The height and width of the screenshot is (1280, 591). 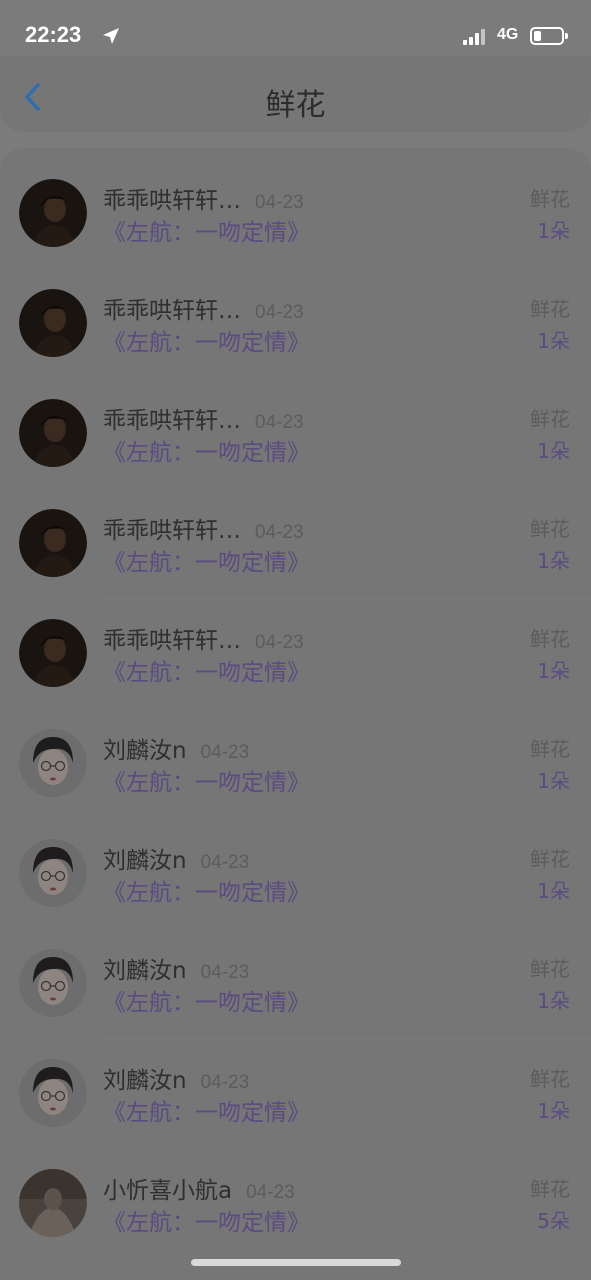 I want to click on navigation-bar: 鲜花, so click(x=295, y=94).